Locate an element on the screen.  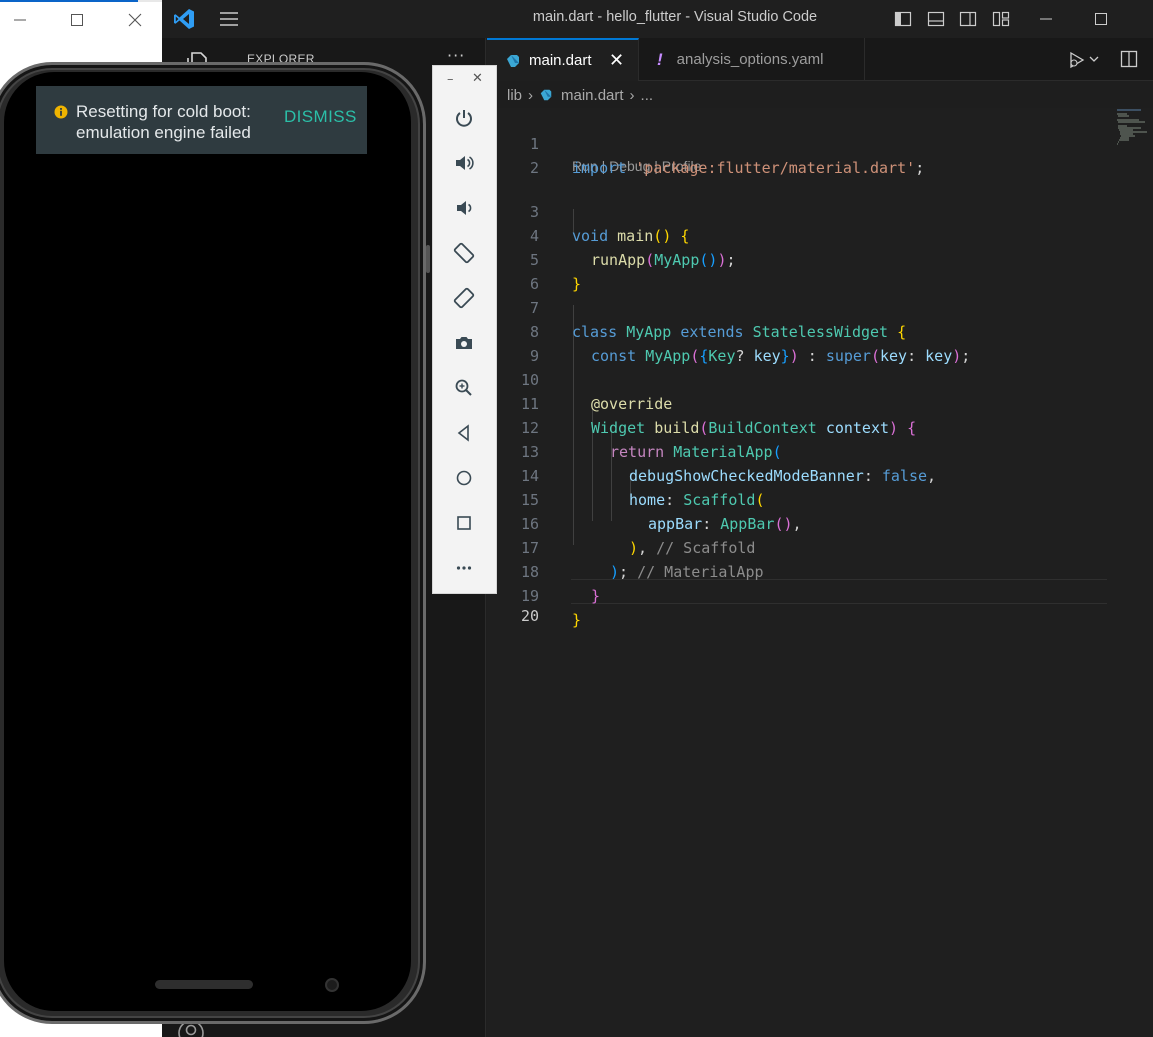
code-line: 11 Widget build(BuildContext context) { is located at coordinates (797, 402).